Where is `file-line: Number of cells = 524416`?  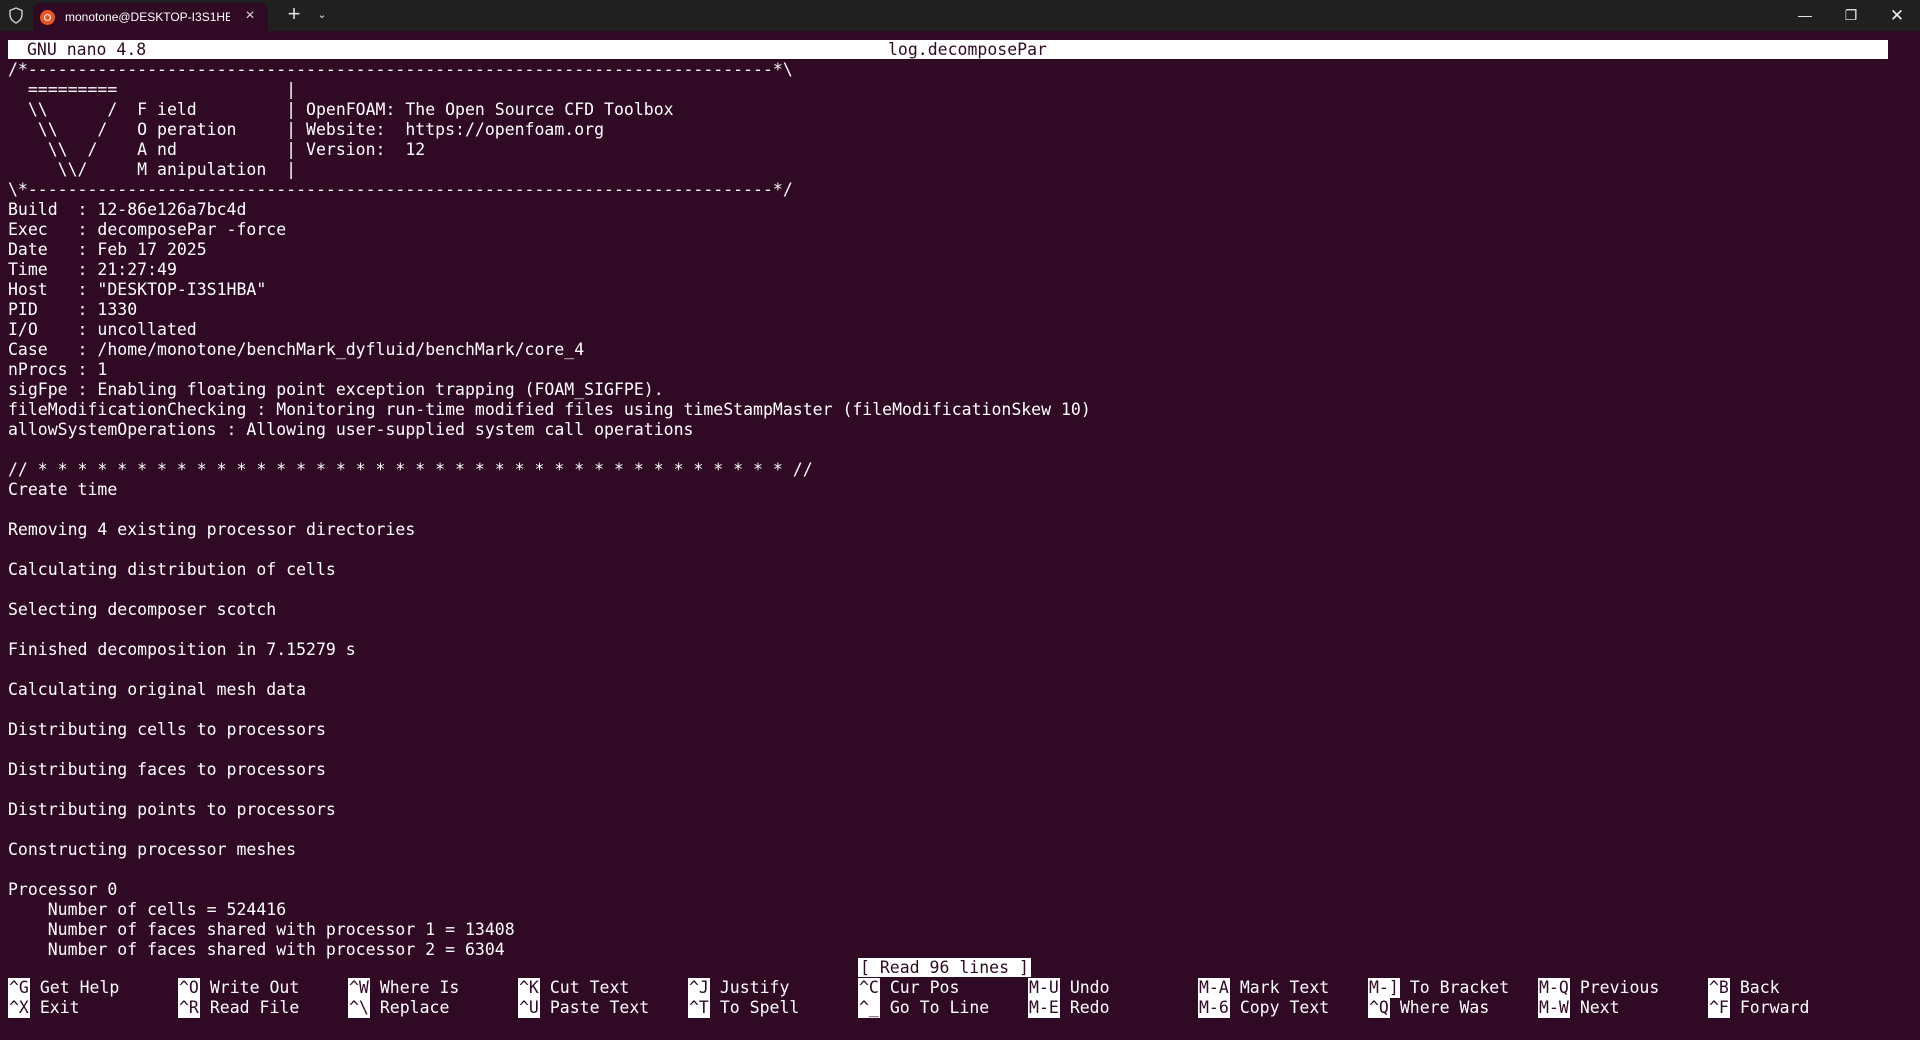 file-line: Number of cells = 524416 is located at coordinates (147, 909).